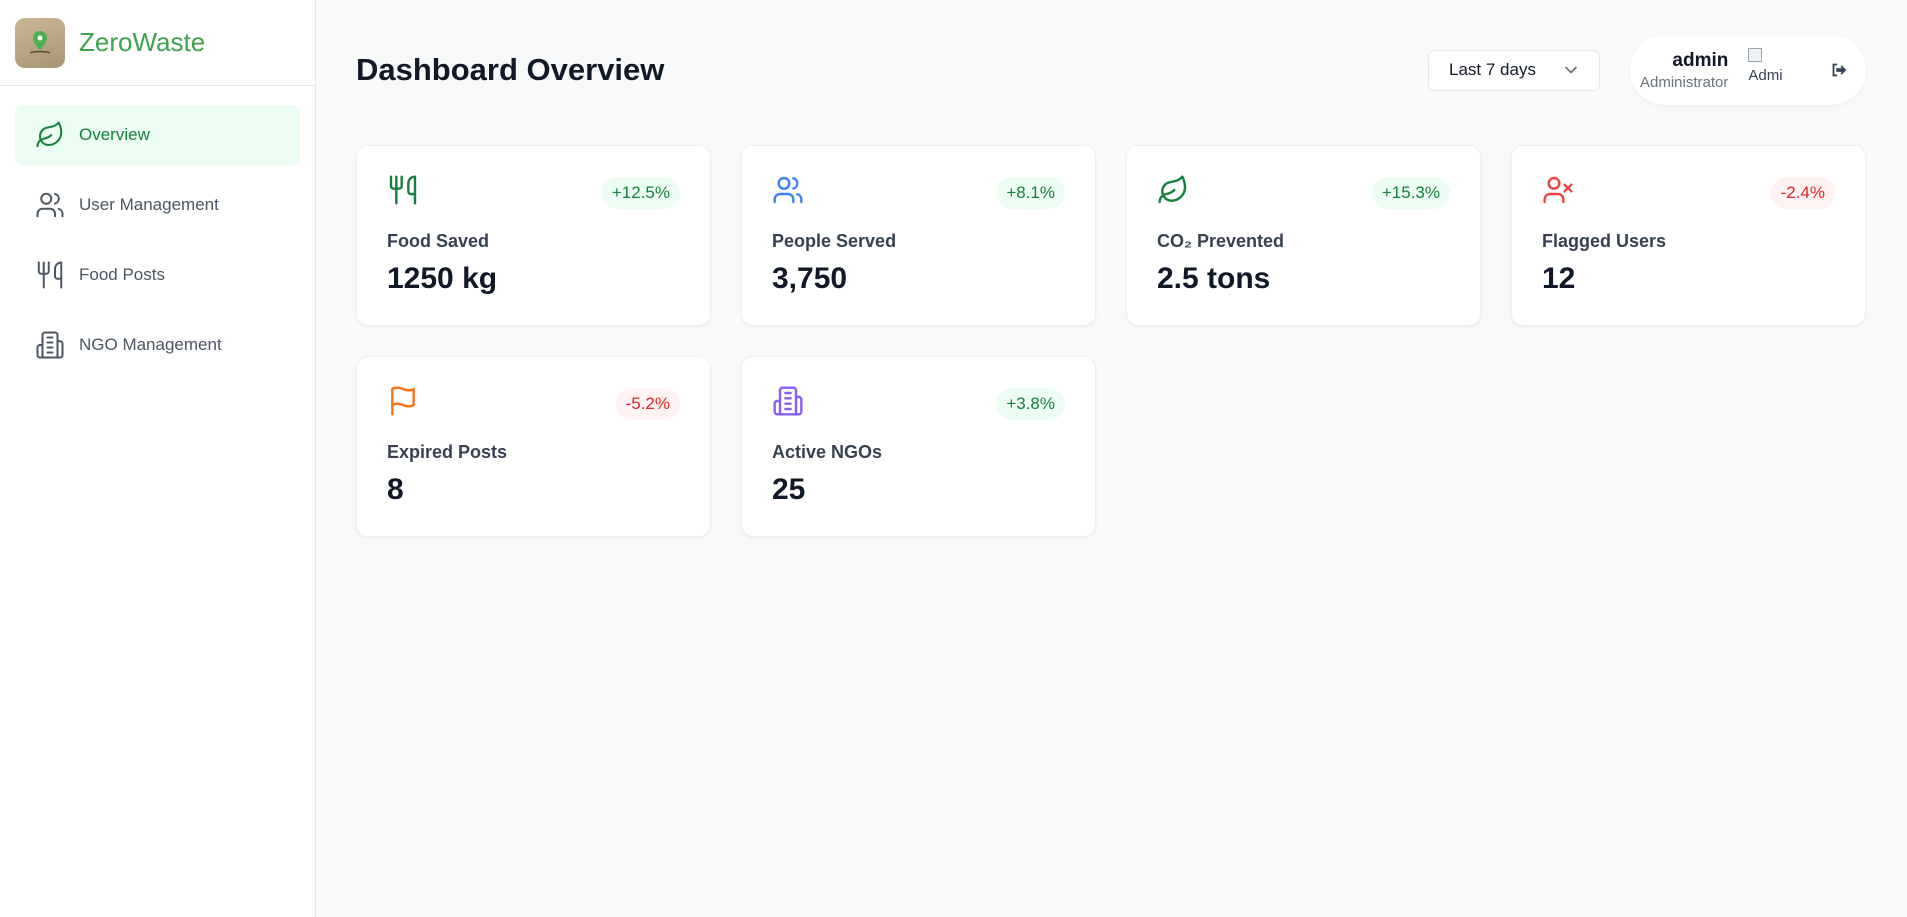 This screenshot has height=917, width=1907. What do you see at coordinates (442, 278) in the screenshot?
I see `stat-value: 1250 kg` at bounding box center [442, 278].